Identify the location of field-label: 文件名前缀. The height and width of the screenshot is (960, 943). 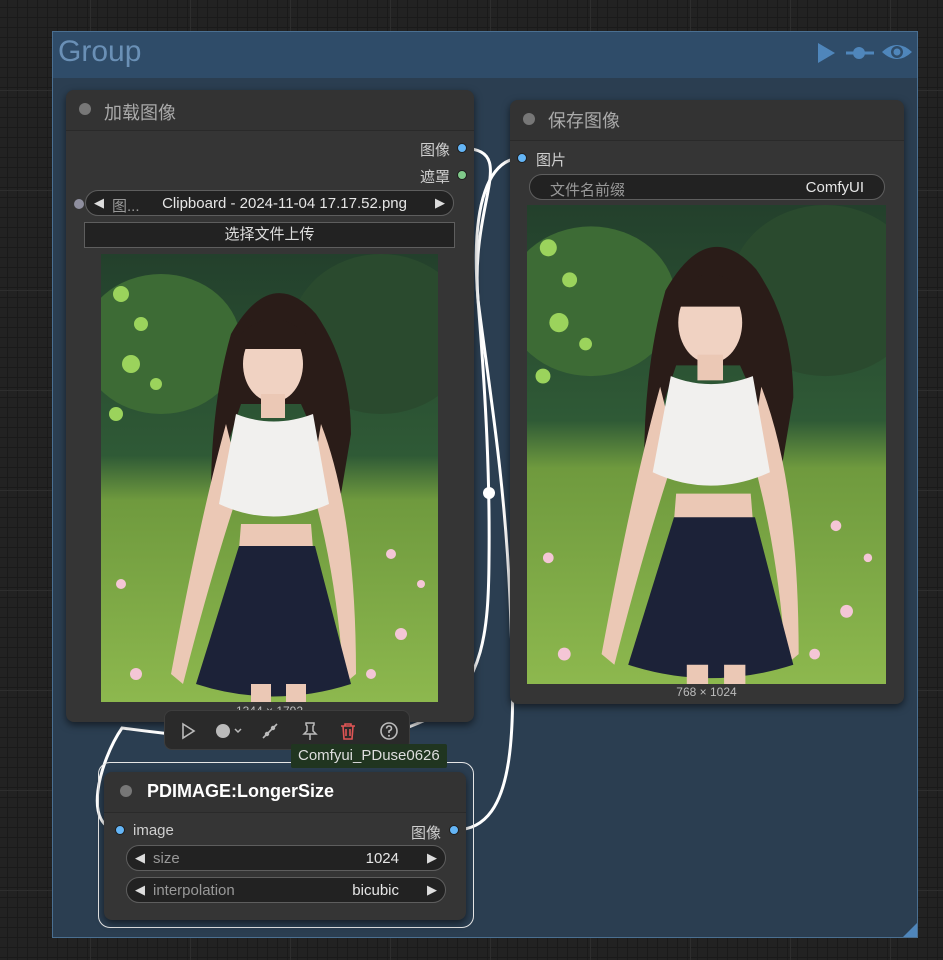
(588, 190).